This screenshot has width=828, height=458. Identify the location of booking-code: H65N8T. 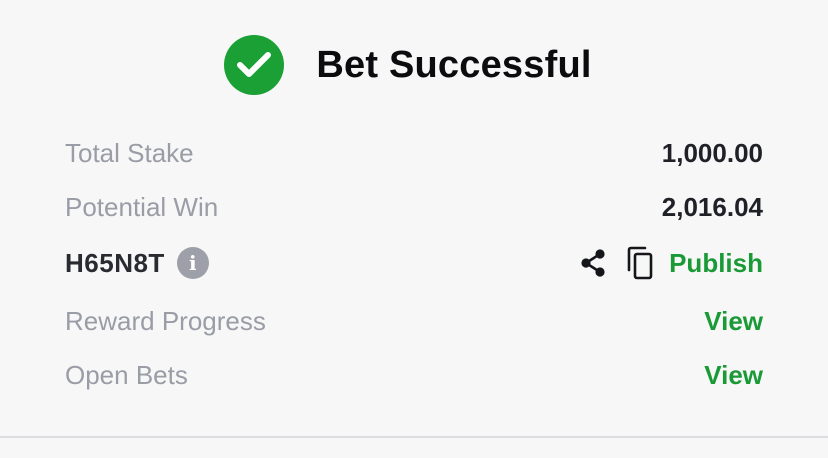
(115, 262).